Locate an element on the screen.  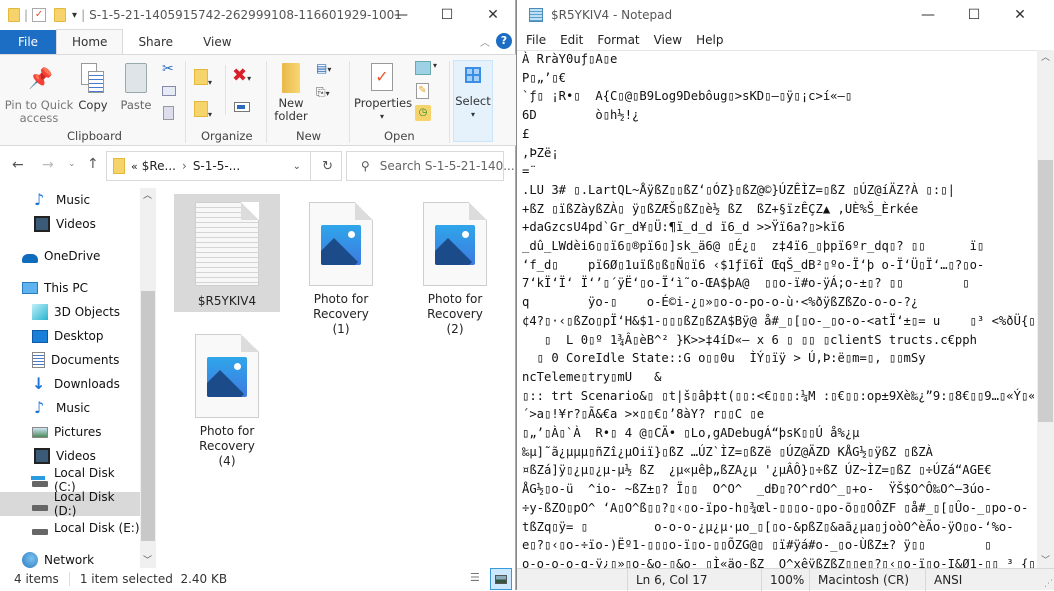
open-dropdown-icon: ▾ is located at coordinates (435, 65).